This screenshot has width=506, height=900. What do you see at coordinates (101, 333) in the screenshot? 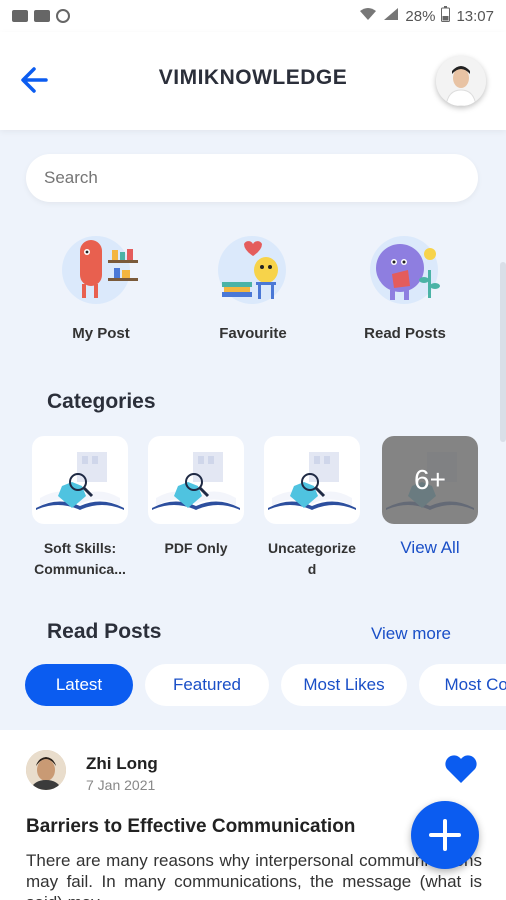
I see `my-post-label: My Post` at bounding box center [101, 333].